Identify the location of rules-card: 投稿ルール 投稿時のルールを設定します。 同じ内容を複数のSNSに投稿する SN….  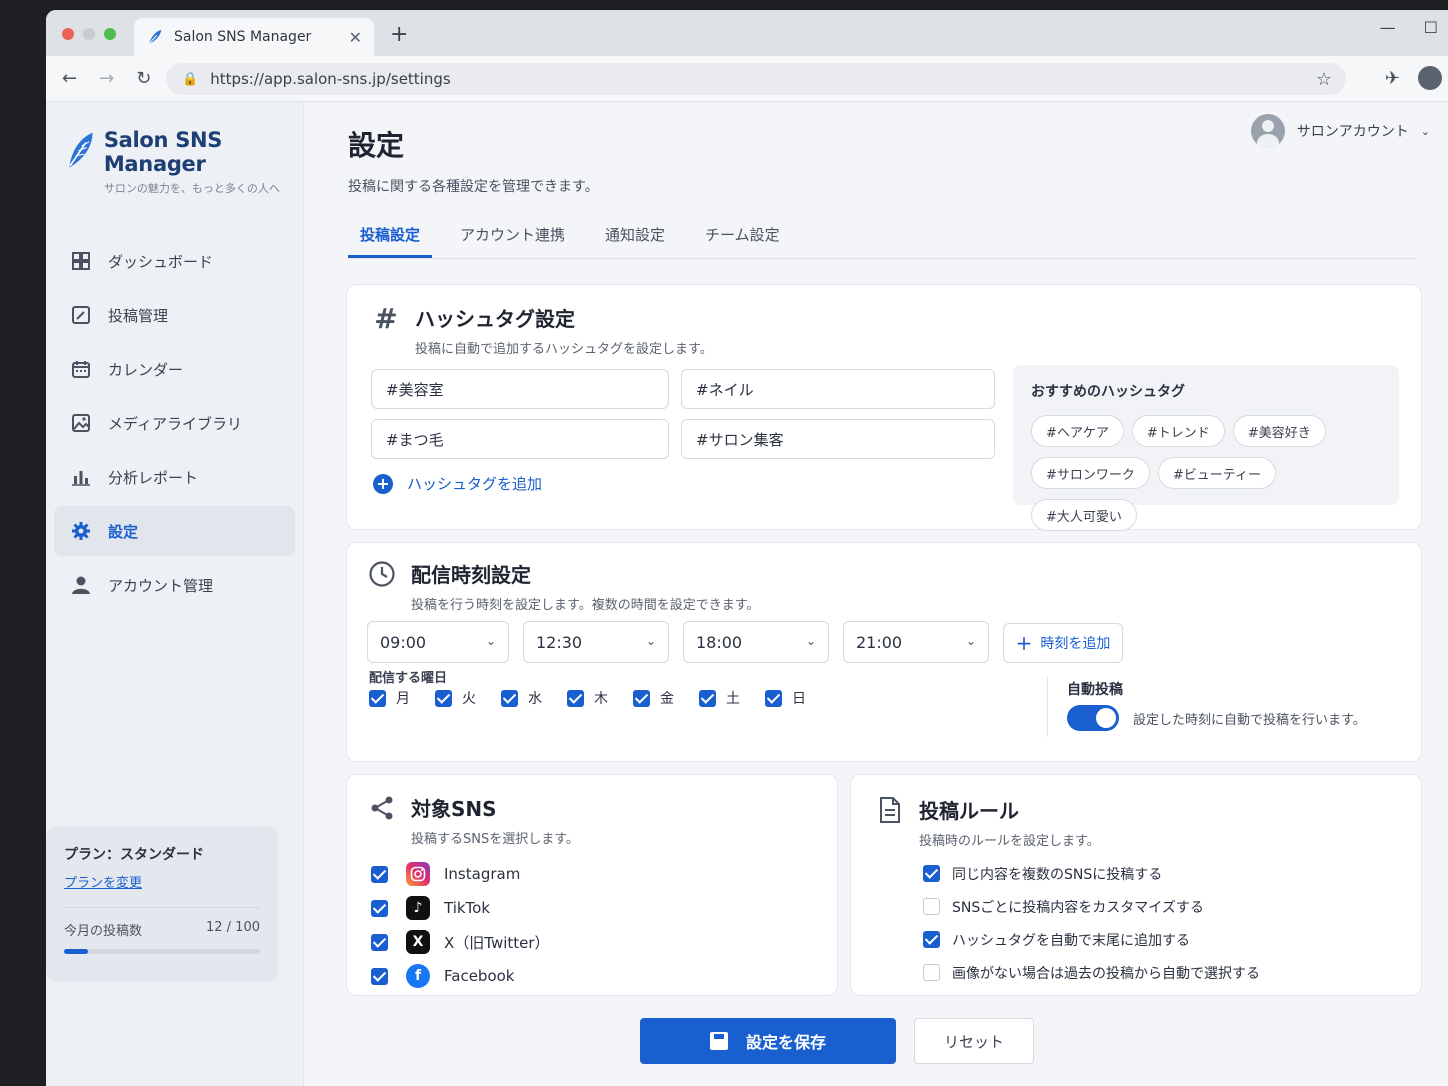
(1136, 885).